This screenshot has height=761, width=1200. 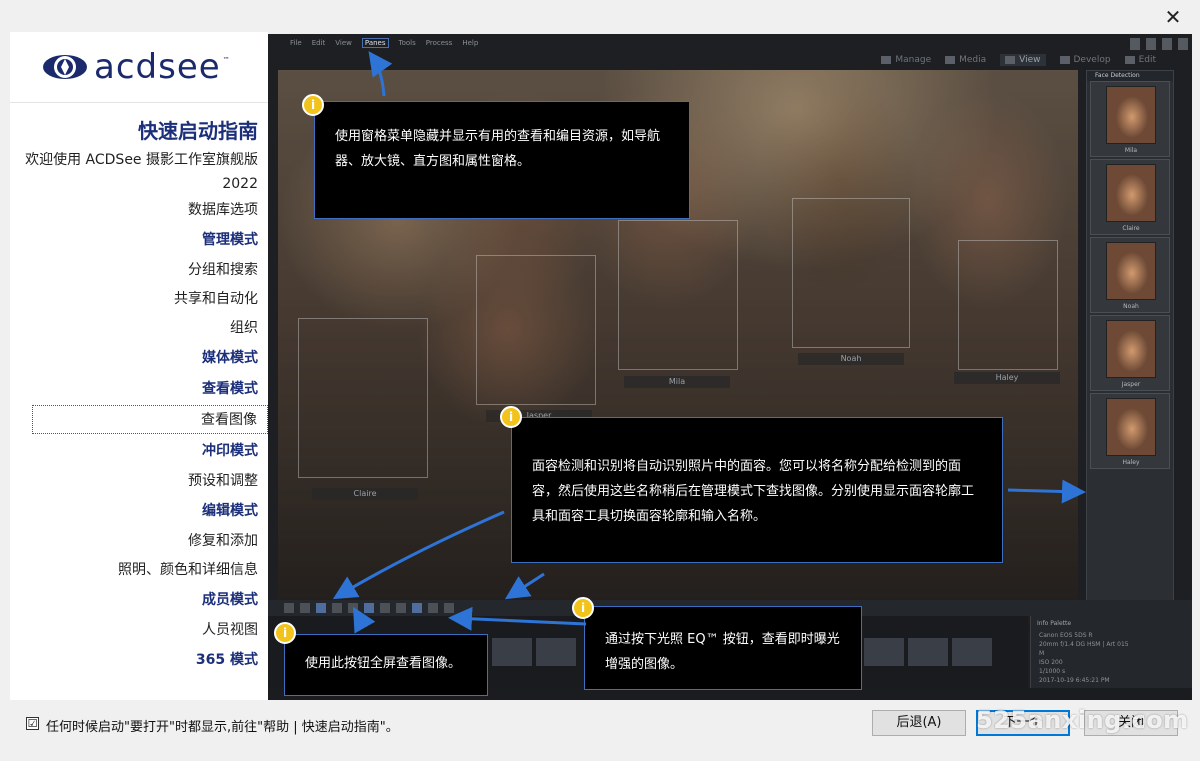 I want to click on nav-item-view-image-wrap: 查看图像, so click(x=139, y=420).